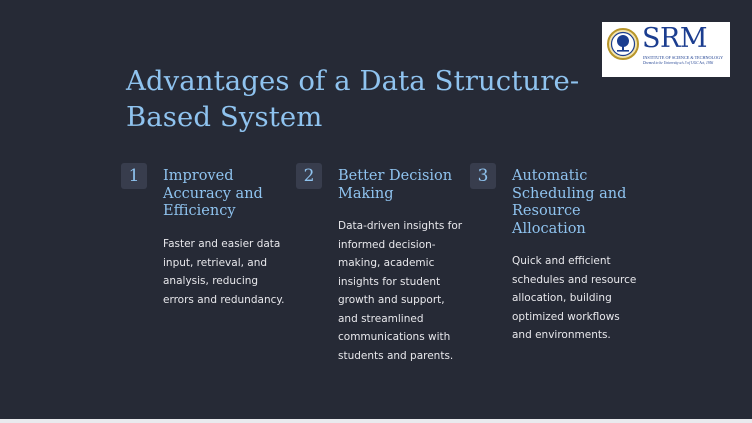 The image size is (752, 423). Describe the element at coordinates (683, 57) in the screenshot. I see `logo-subtitle: INSTITUTE OF SCIENCE & TECHNOLOGY` at that location.